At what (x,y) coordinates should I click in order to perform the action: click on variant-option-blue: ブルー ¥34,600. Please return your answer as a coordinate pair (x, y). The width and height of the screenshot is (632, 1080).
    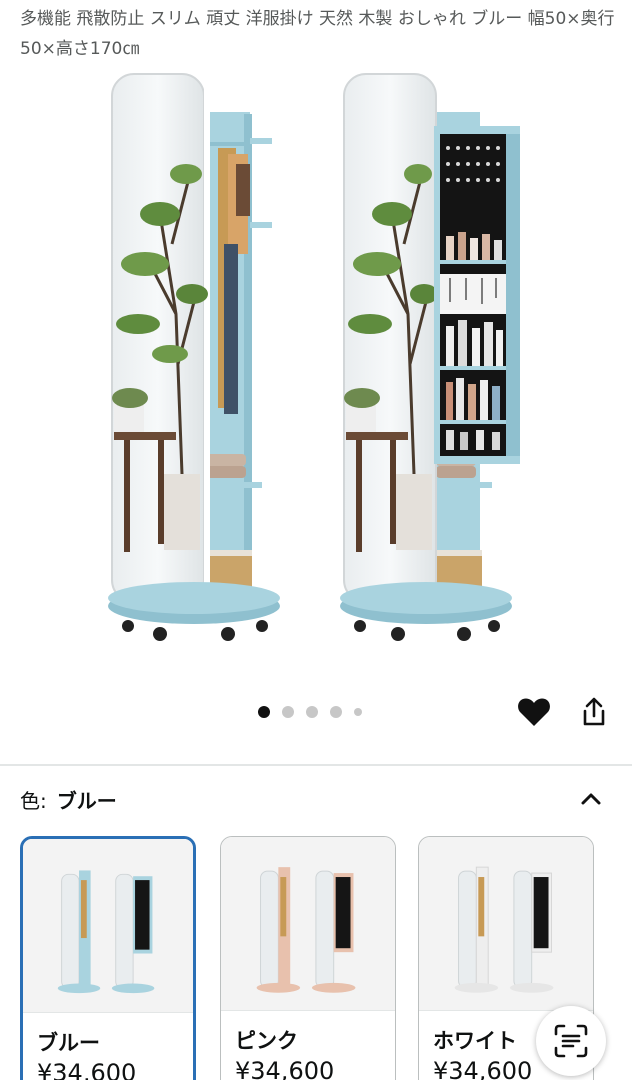
    Looking at the image, I should click on (108, 958).